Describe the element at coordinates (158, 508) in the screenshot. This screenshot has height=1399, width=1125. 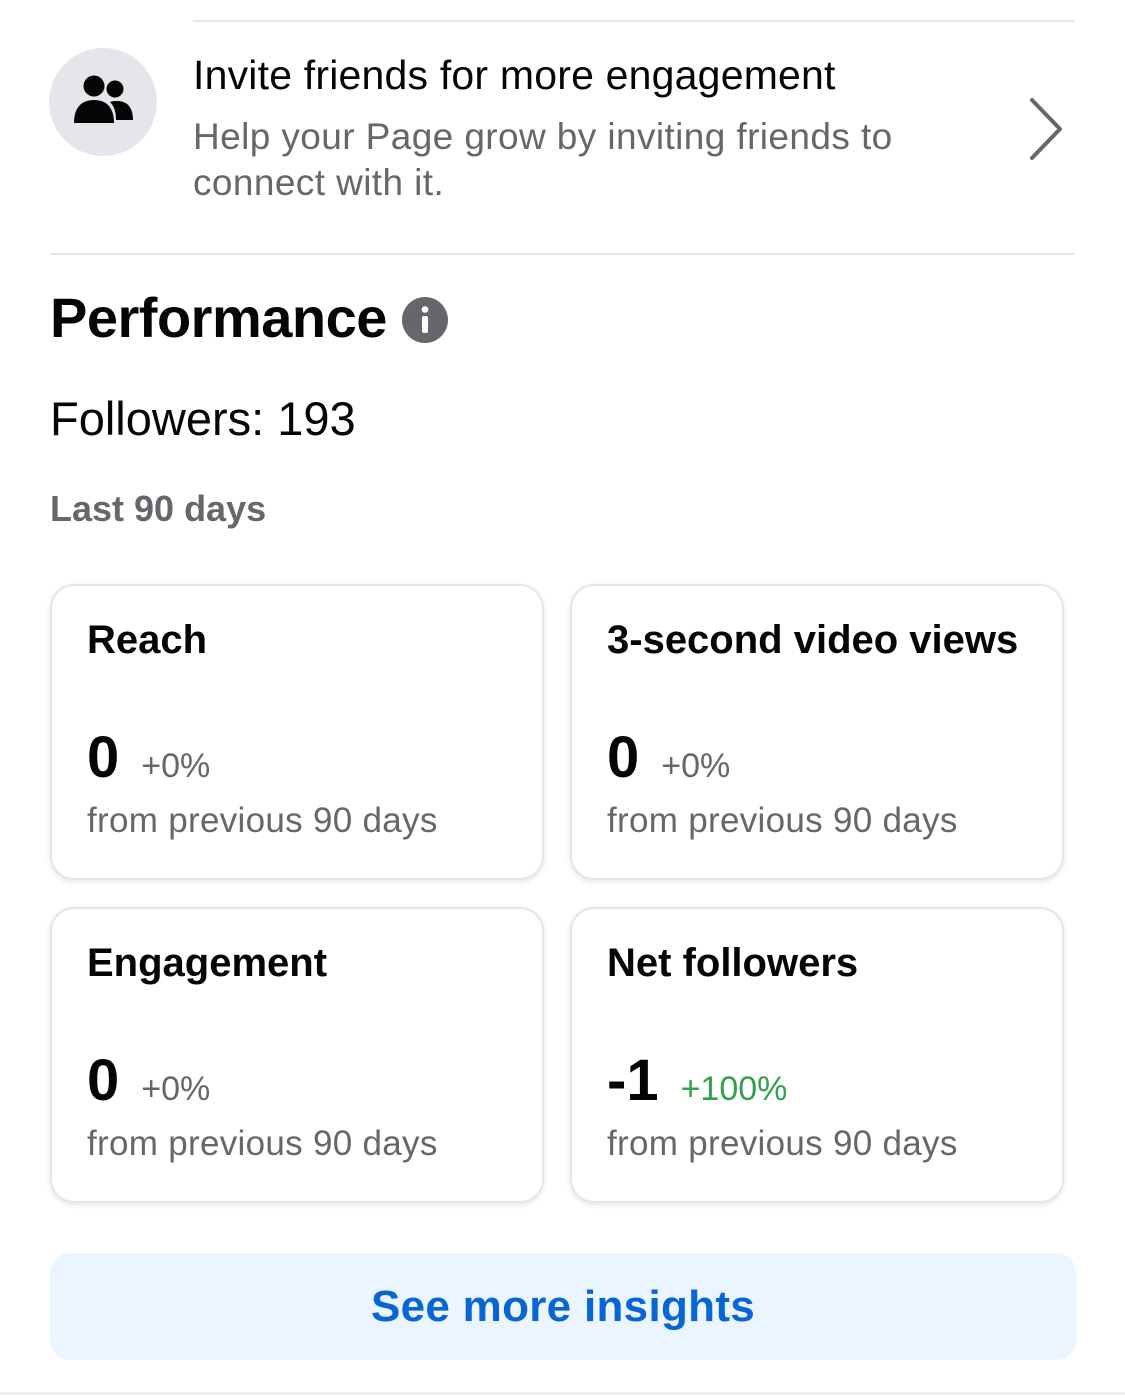
I see `period-label: Last 90 days` at that location.